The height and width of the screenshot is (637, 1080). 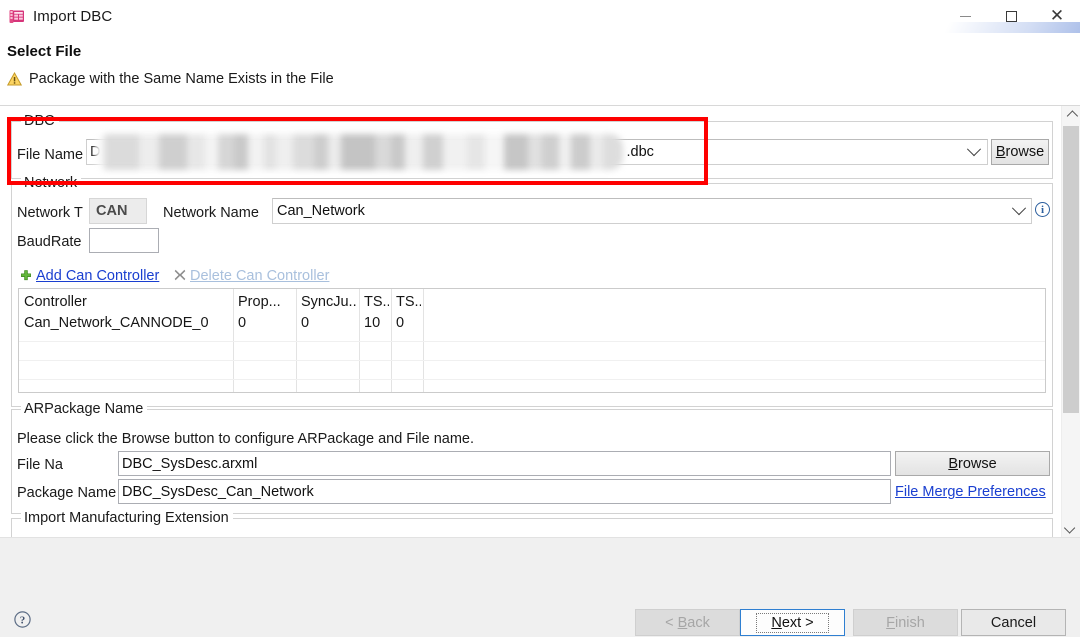 I want to click on cell-prop: 0, so click(x=242, y=323).